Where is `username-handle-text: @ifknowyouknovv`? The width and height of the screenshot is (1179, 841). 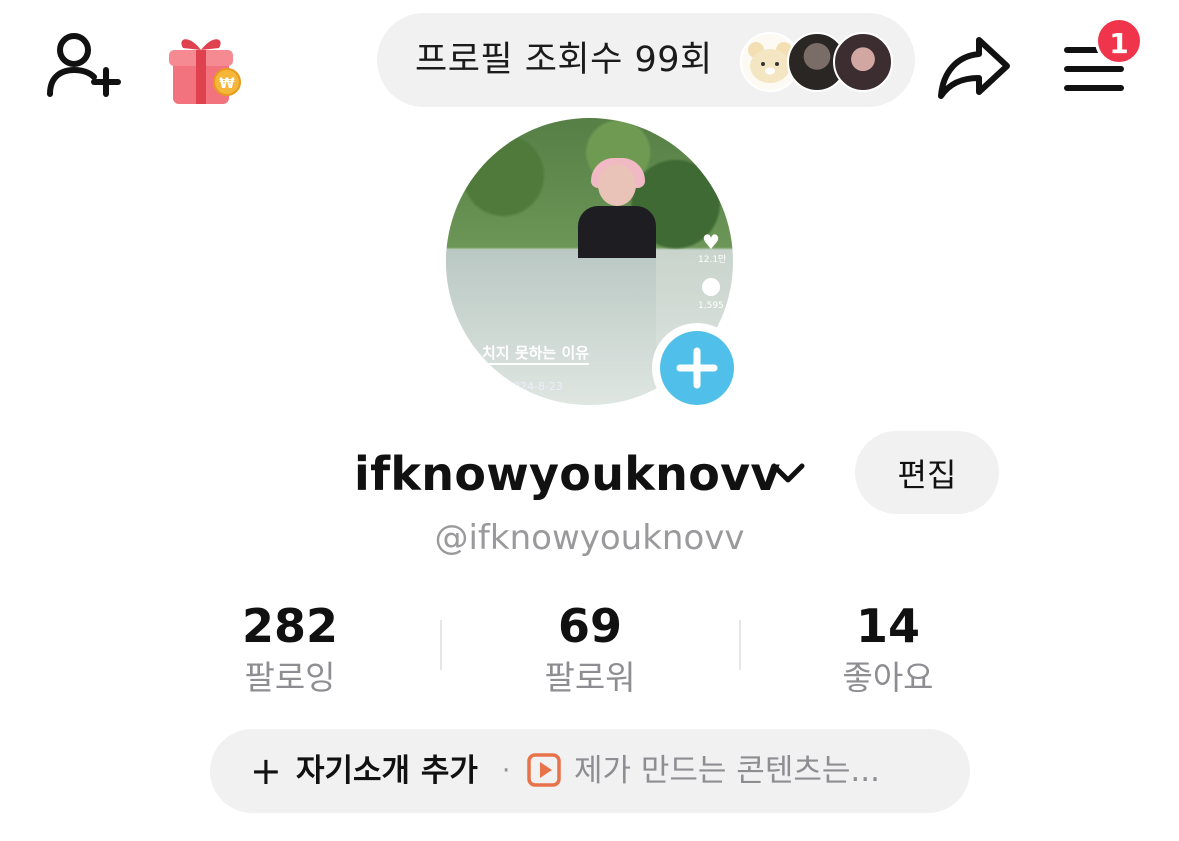
username-handle-text: @ifknowyouknovv is located at coordinates (589, 538).